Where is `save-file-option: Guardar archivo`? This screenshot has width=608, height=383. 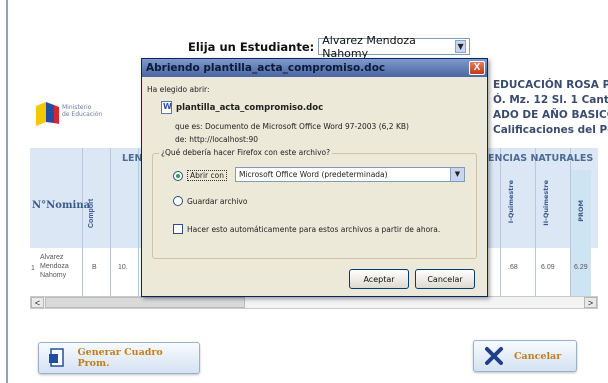
save-file-option: Guardar archivo is located at coordinates (210, 201).